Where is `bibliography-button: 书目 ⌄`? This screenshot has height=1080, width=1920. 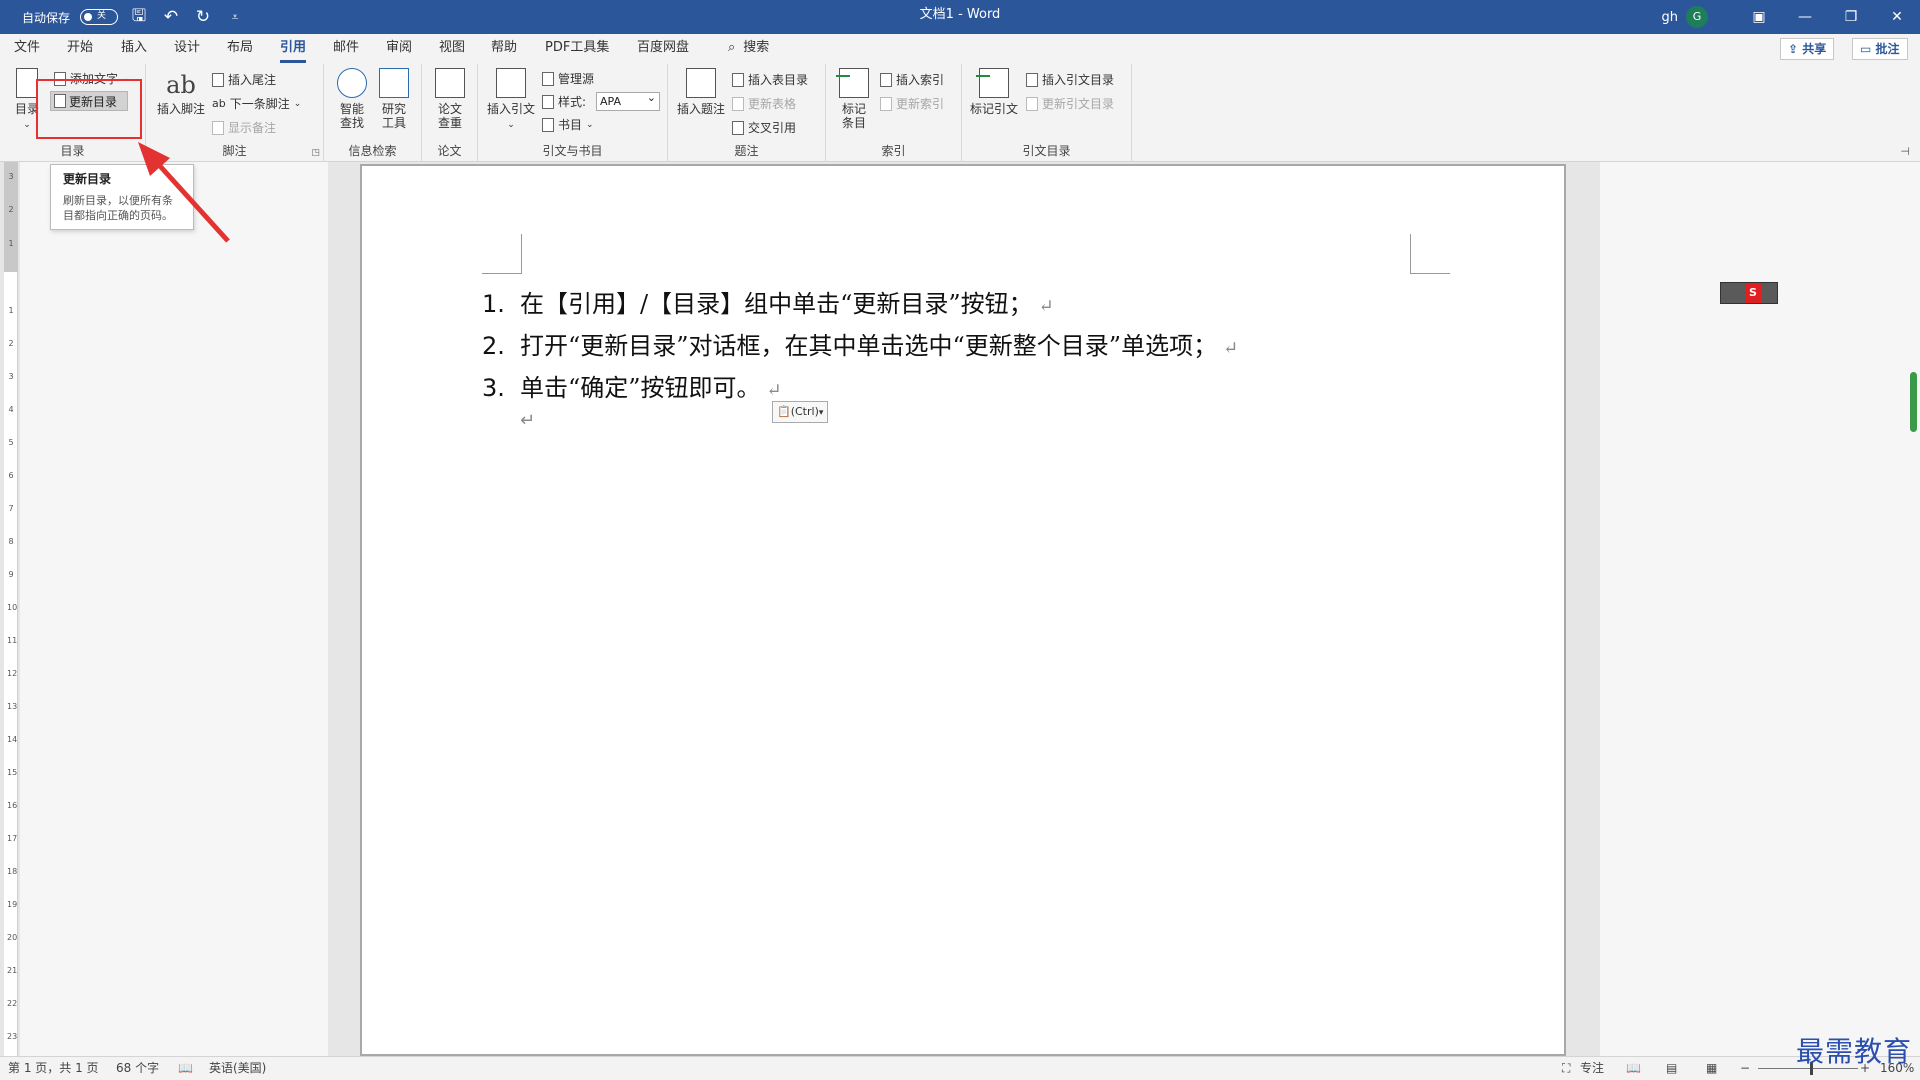 bibliography-button: 书目 ⌄ is located at coordinates (568, 124).